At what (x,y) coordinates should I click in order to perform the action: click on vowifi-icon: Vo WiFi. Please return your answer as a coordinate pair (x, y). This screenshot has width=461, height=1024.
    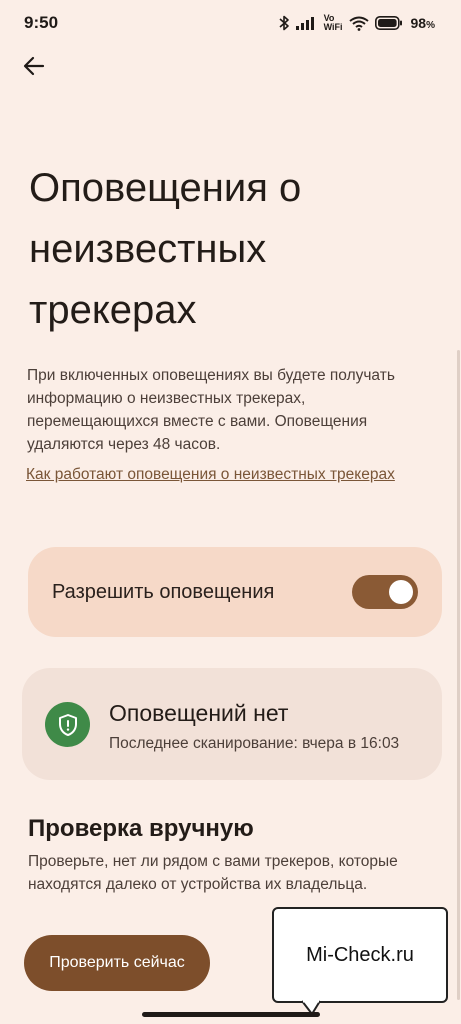
    Looking at the image, I should click on (333, 23).